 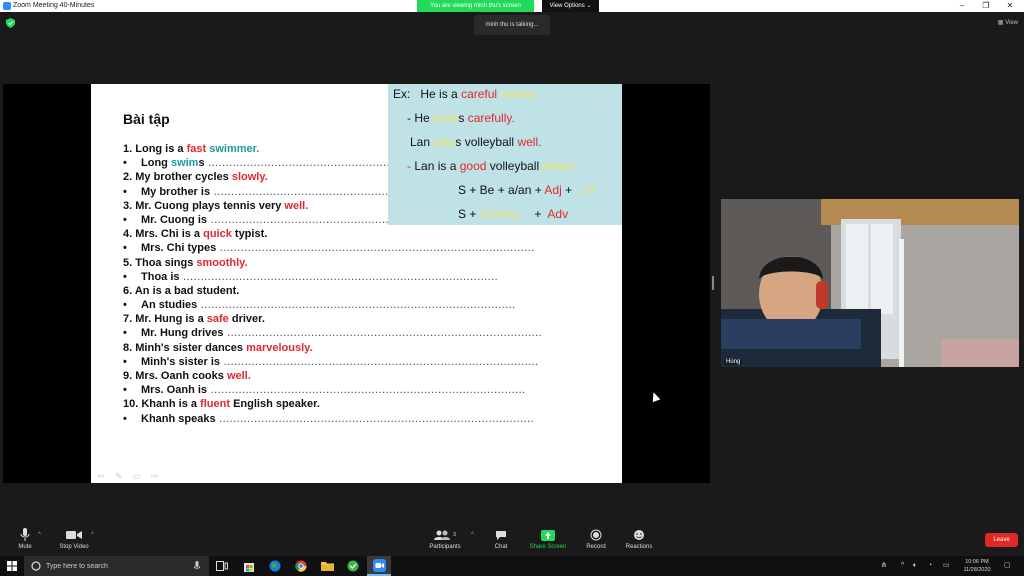 I want to click on resize-handle, so click(x=713, y=283).